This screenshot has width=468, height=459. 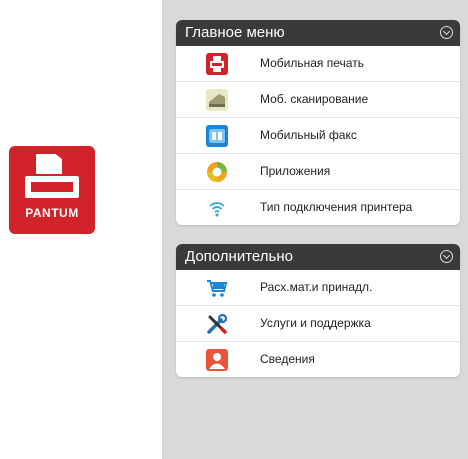 What do you see at coordinates (217, 360) in the screenshot?
I see `user-icon` at bounding box center [217, 360].